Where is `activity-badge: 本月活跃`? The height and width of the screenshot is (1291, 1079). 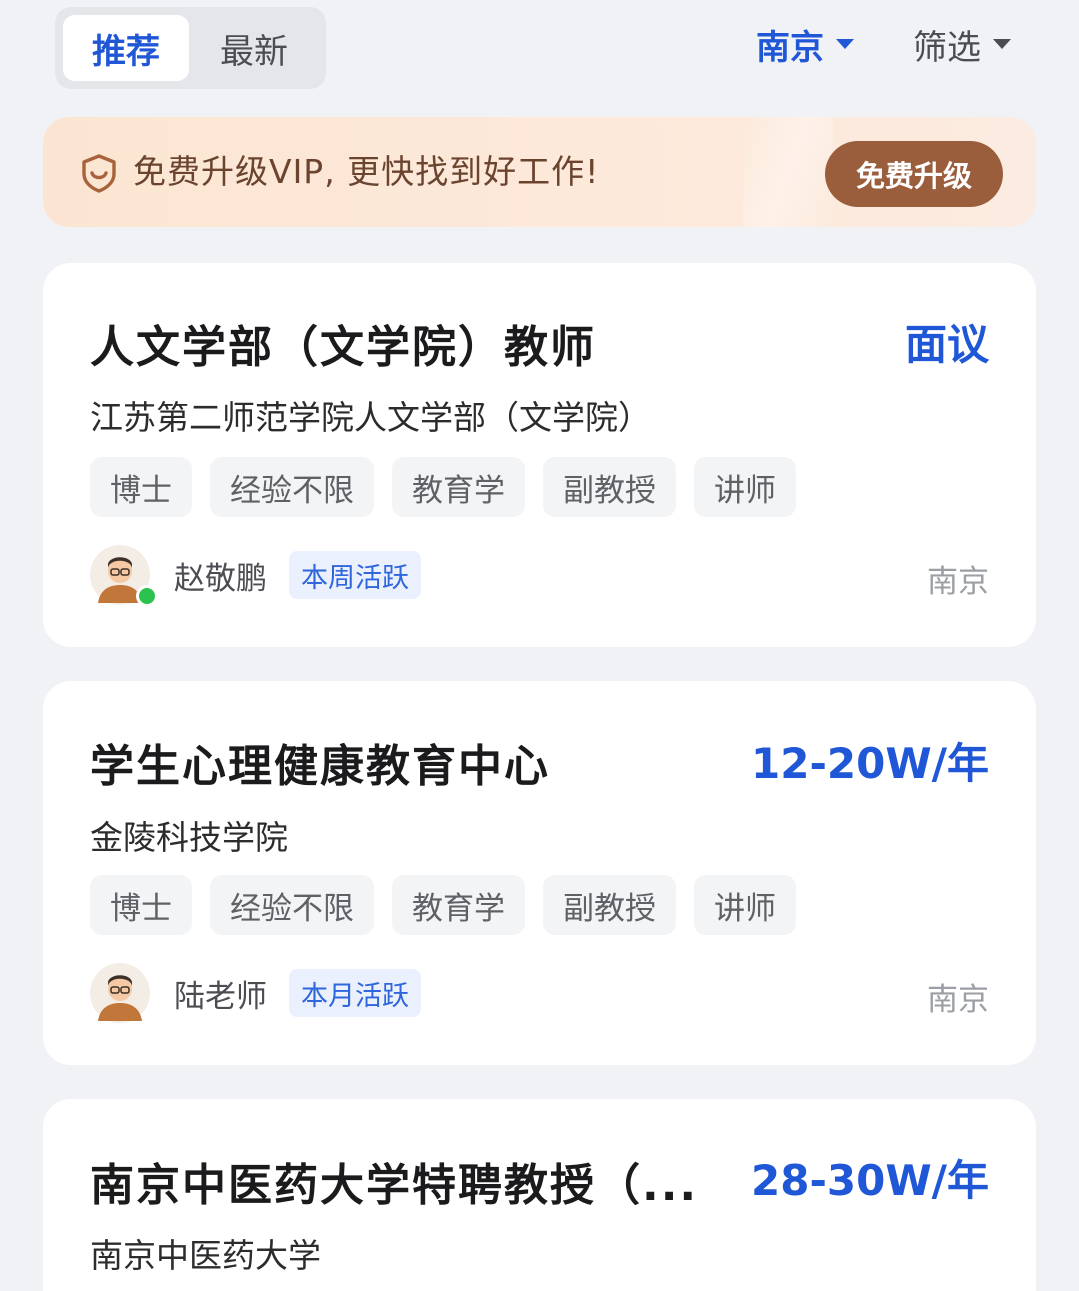 activity-badge: 本月活跃 is located at coordinates (355, 993).